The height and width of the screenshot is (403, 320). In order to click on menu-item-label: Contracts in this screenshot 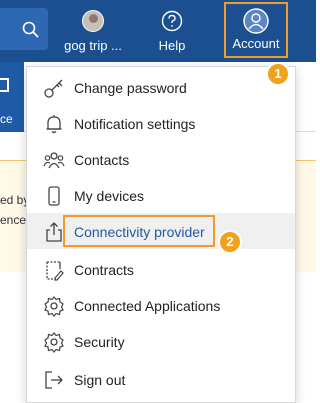, I will do `click(104, 270)`.